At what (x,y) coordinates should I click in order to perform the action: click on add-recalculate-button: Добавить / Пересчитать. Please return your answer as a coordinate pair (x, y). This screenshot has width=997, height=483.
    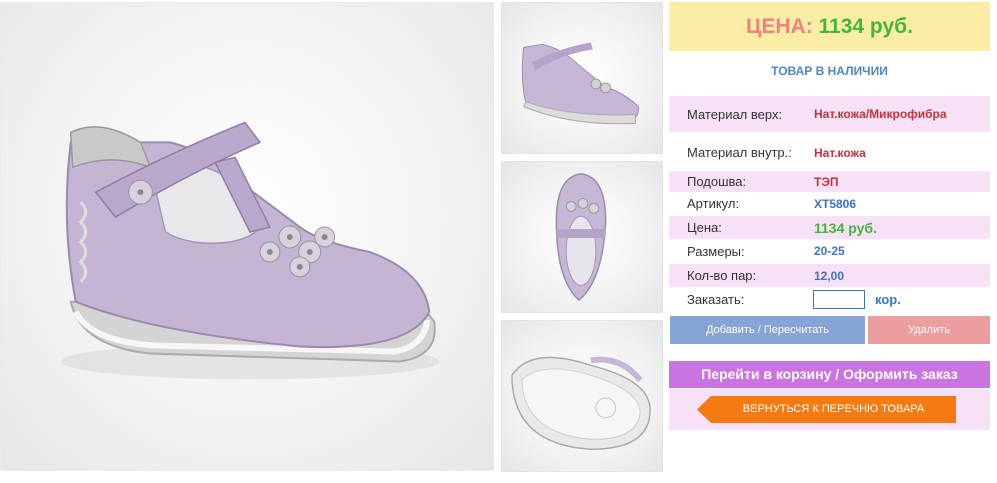
    Looking at the image, I should click on (767, 330).